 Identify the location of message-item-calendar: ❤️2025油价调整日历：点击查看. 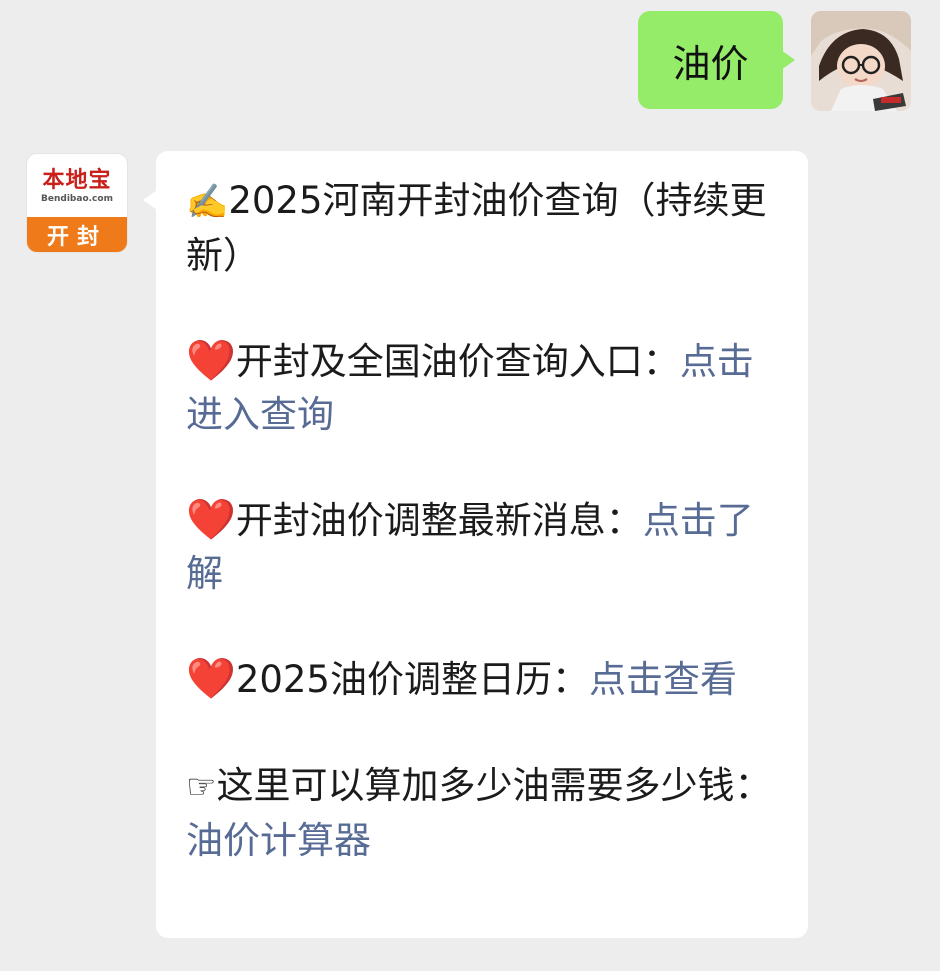
(483, 679).